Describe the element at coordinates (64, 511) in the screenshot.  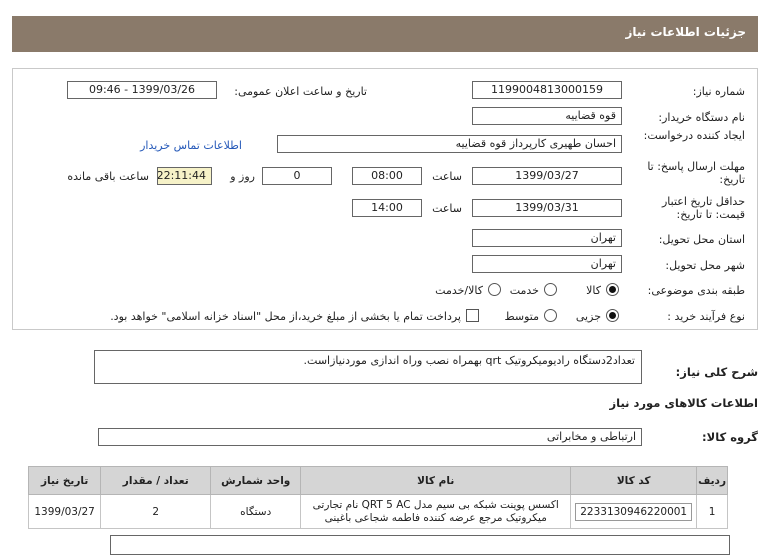
I see `cell-date: 1399/03/27` at that location.